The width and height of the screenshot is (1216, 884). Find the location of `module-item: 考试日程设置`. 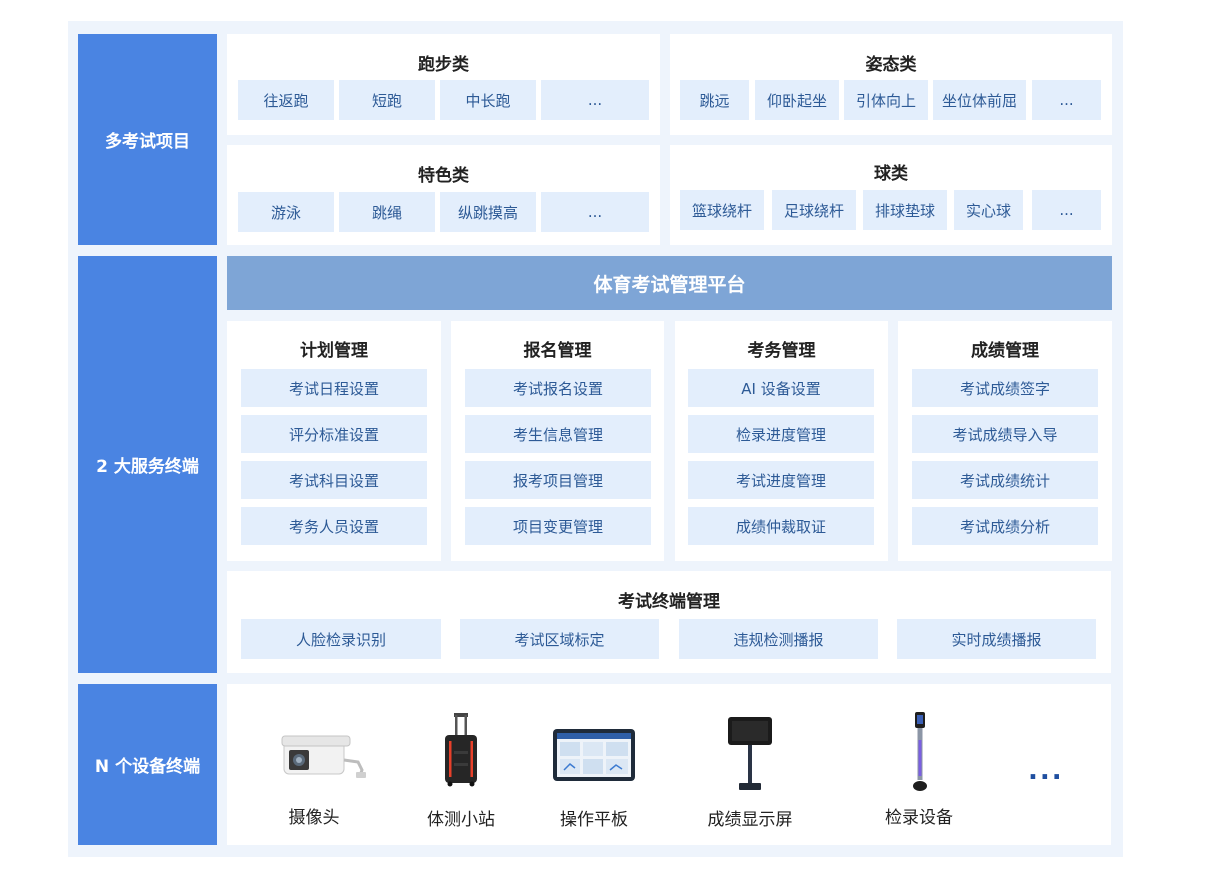

module-item: 考试日程设置 is located at coordinates (334, 388).